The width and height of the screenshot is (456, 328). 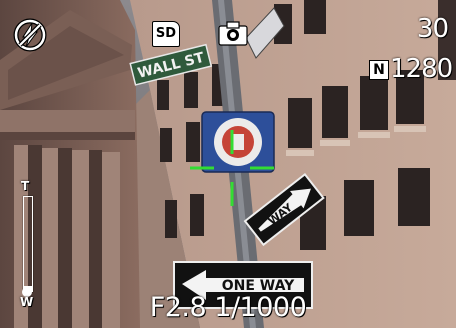 I want to click on shots-remaining: 30, so click(x=432, y=29).